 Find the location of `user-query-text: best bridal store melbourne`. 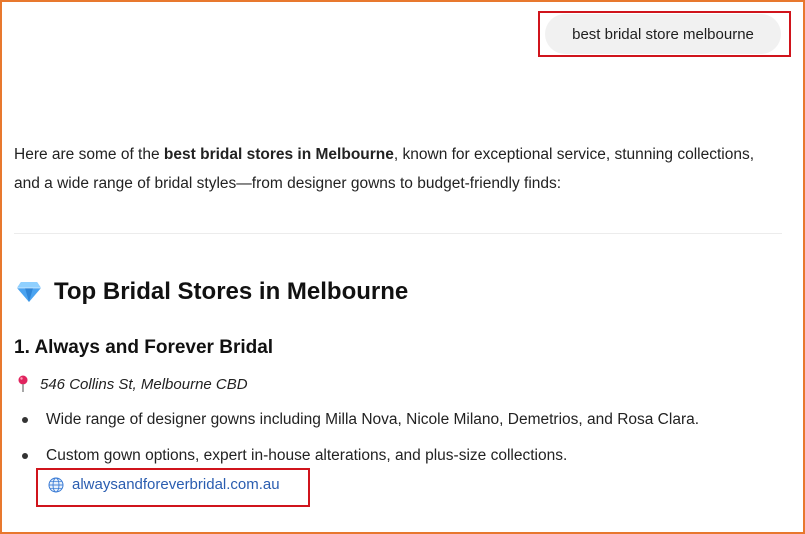

user-query-text: best bridal store melbourne is located at coordinates (663, 34).